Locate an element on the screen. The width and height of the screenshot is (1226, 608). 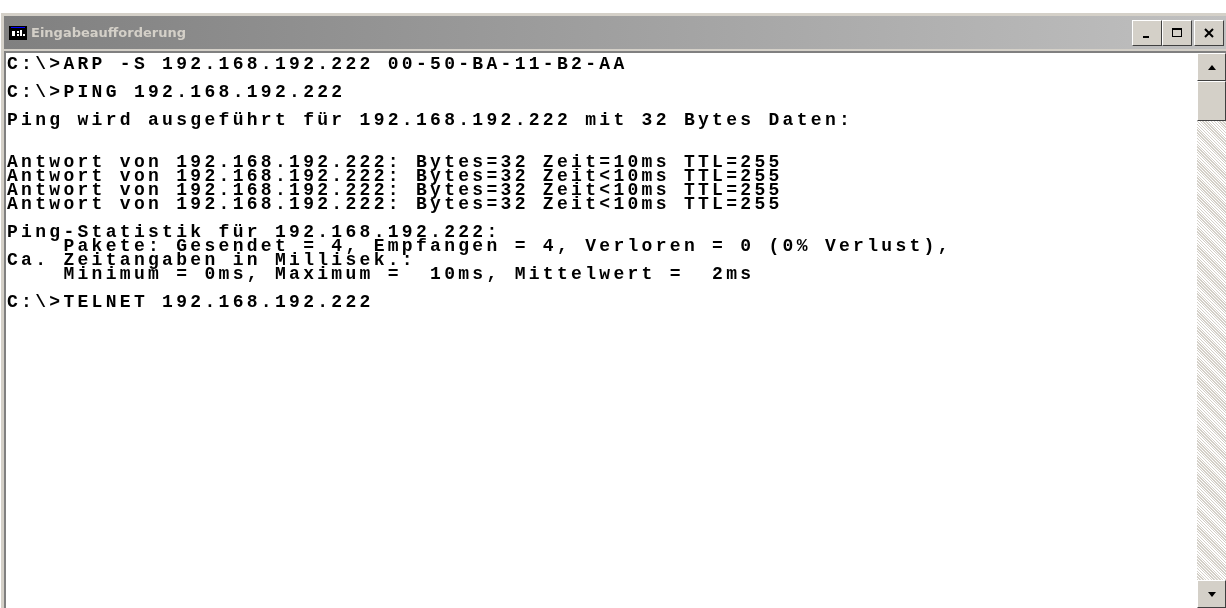
scrollbar-thumb is located at coordinates (1211, 101).